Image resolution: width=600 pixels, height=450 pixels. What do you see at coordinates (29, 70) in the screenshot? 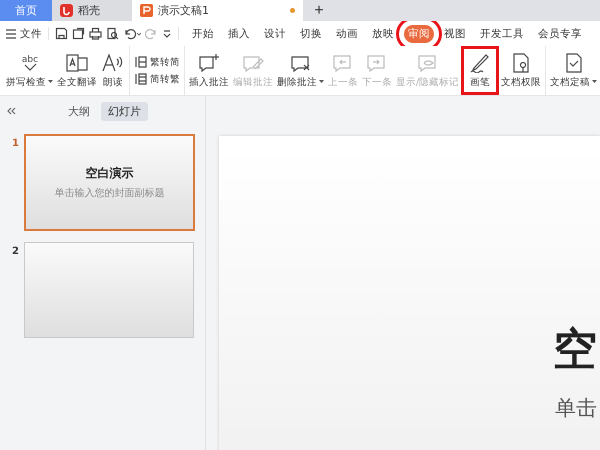
I see `ribbon-button: abc 拼写检查` at bounding box center [29, 70].